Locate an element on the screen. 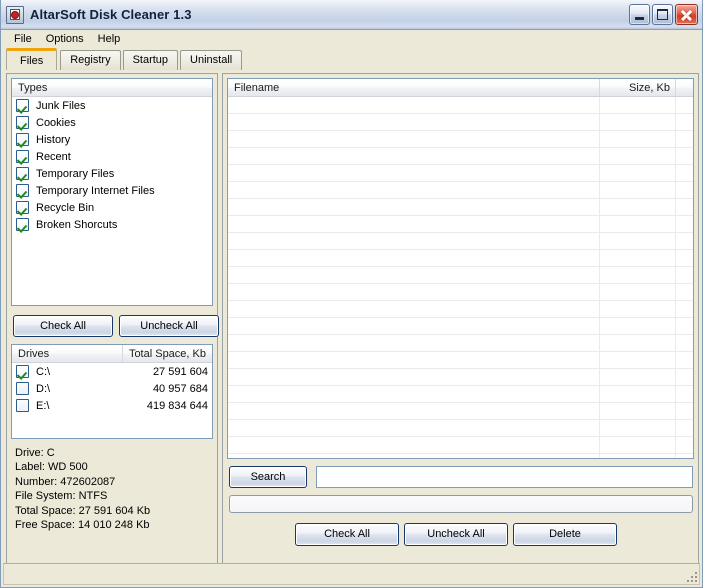 The height and width of the screenshot is (588, 703). tab-registry: Registry is located at coordinates (90, 60).